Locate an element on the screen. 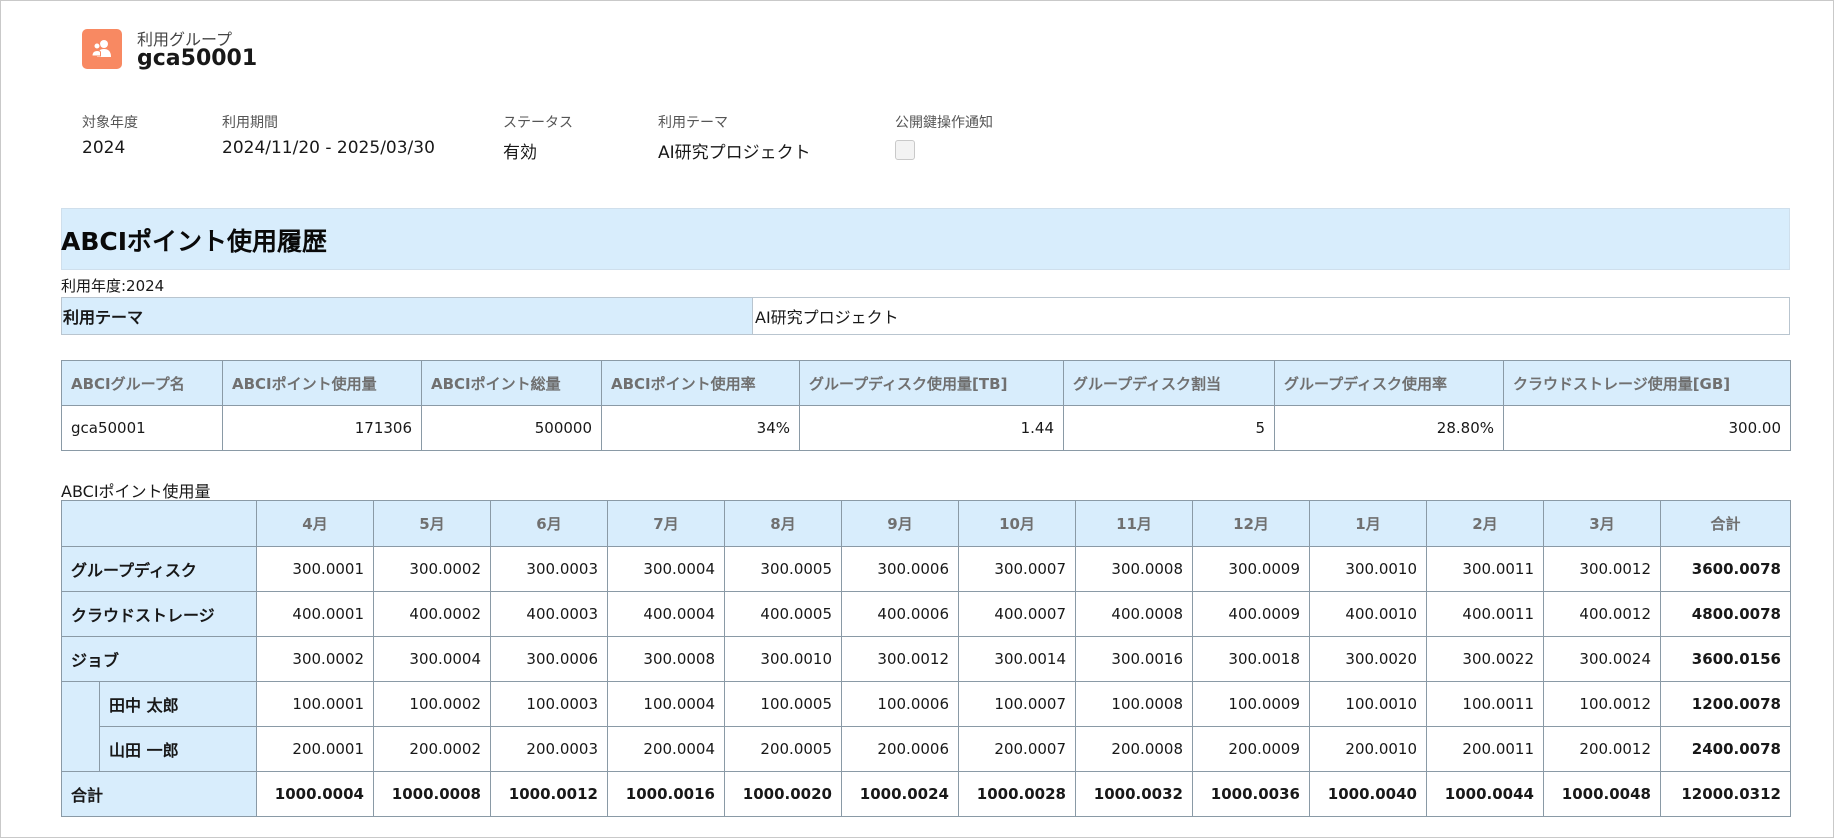 This screenshot has width=1834, height=838. month-header-cell: 4月 is located at coordinates (315, 523).